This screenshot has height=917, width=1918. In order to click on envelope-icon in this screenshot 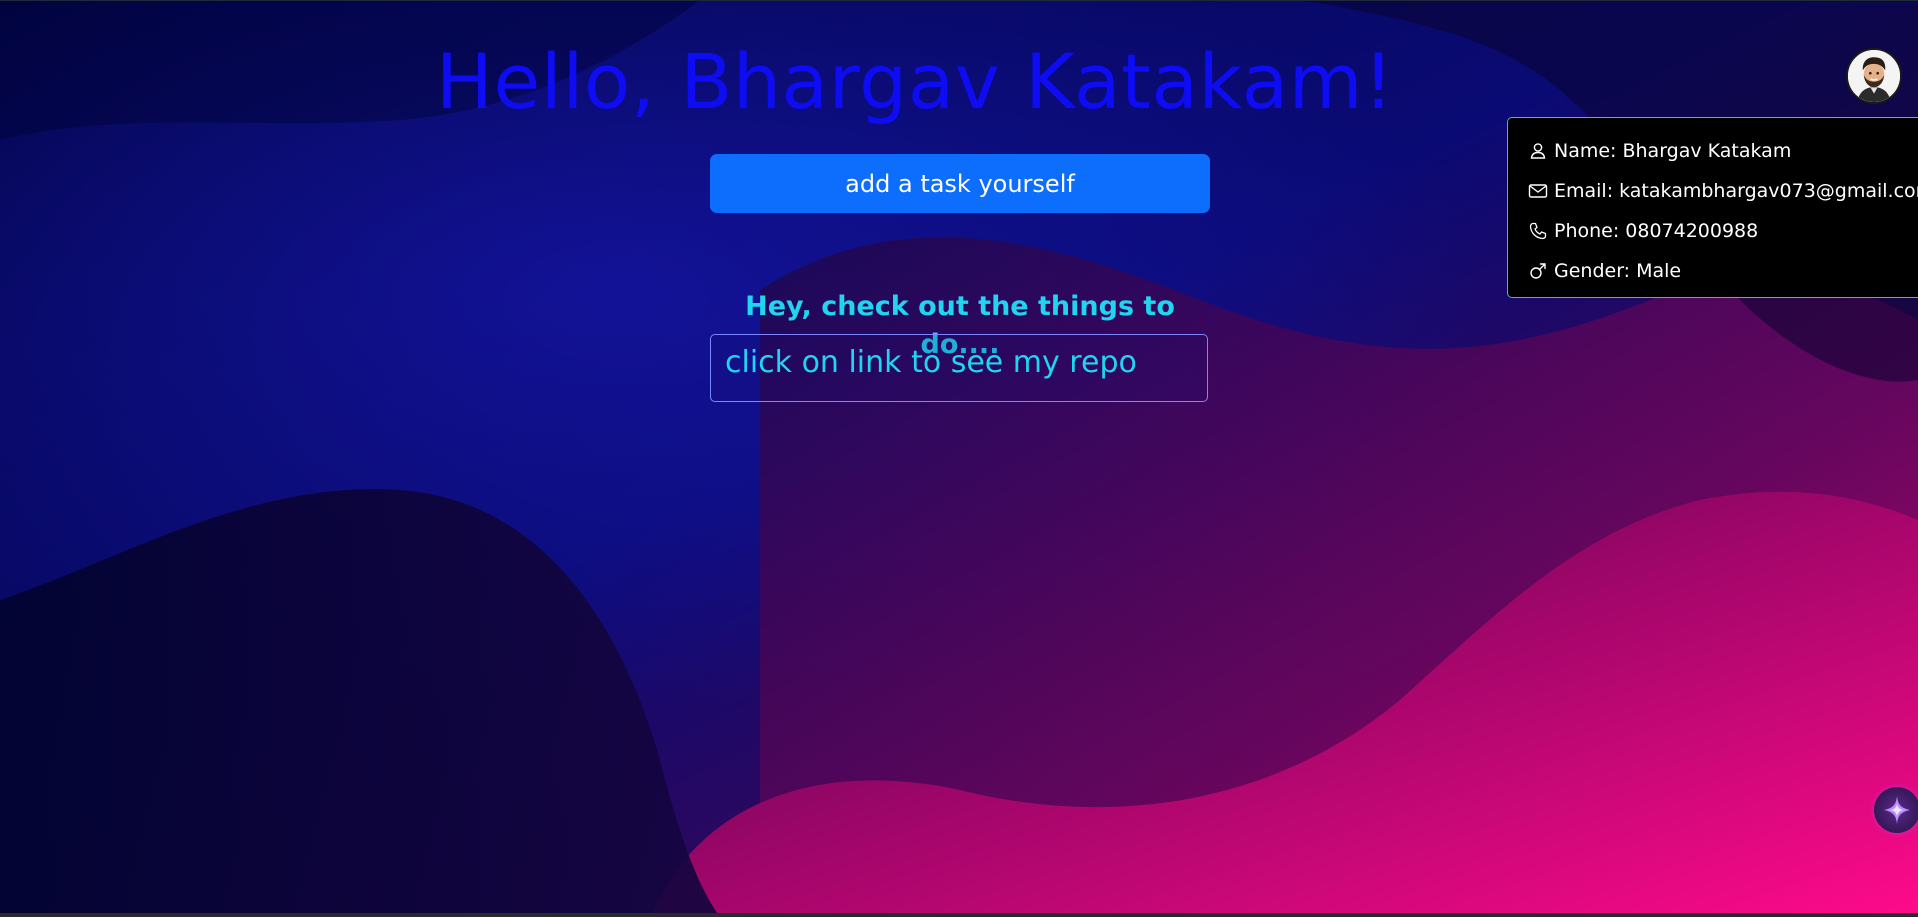, I will do `click(1538, 191)`.